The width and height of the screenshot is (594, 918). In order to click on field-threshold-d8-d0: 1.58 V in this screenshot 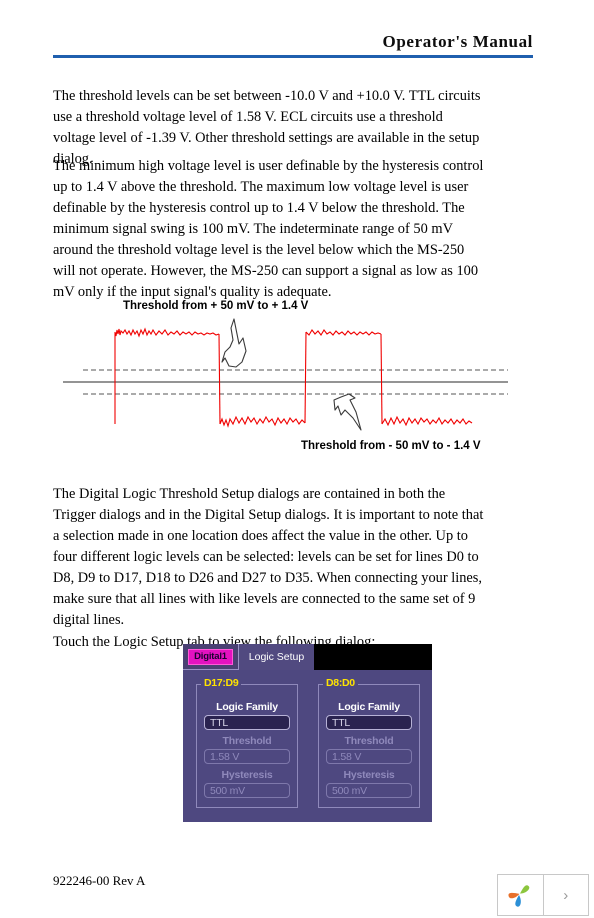, I will do `click(369, 756)`.